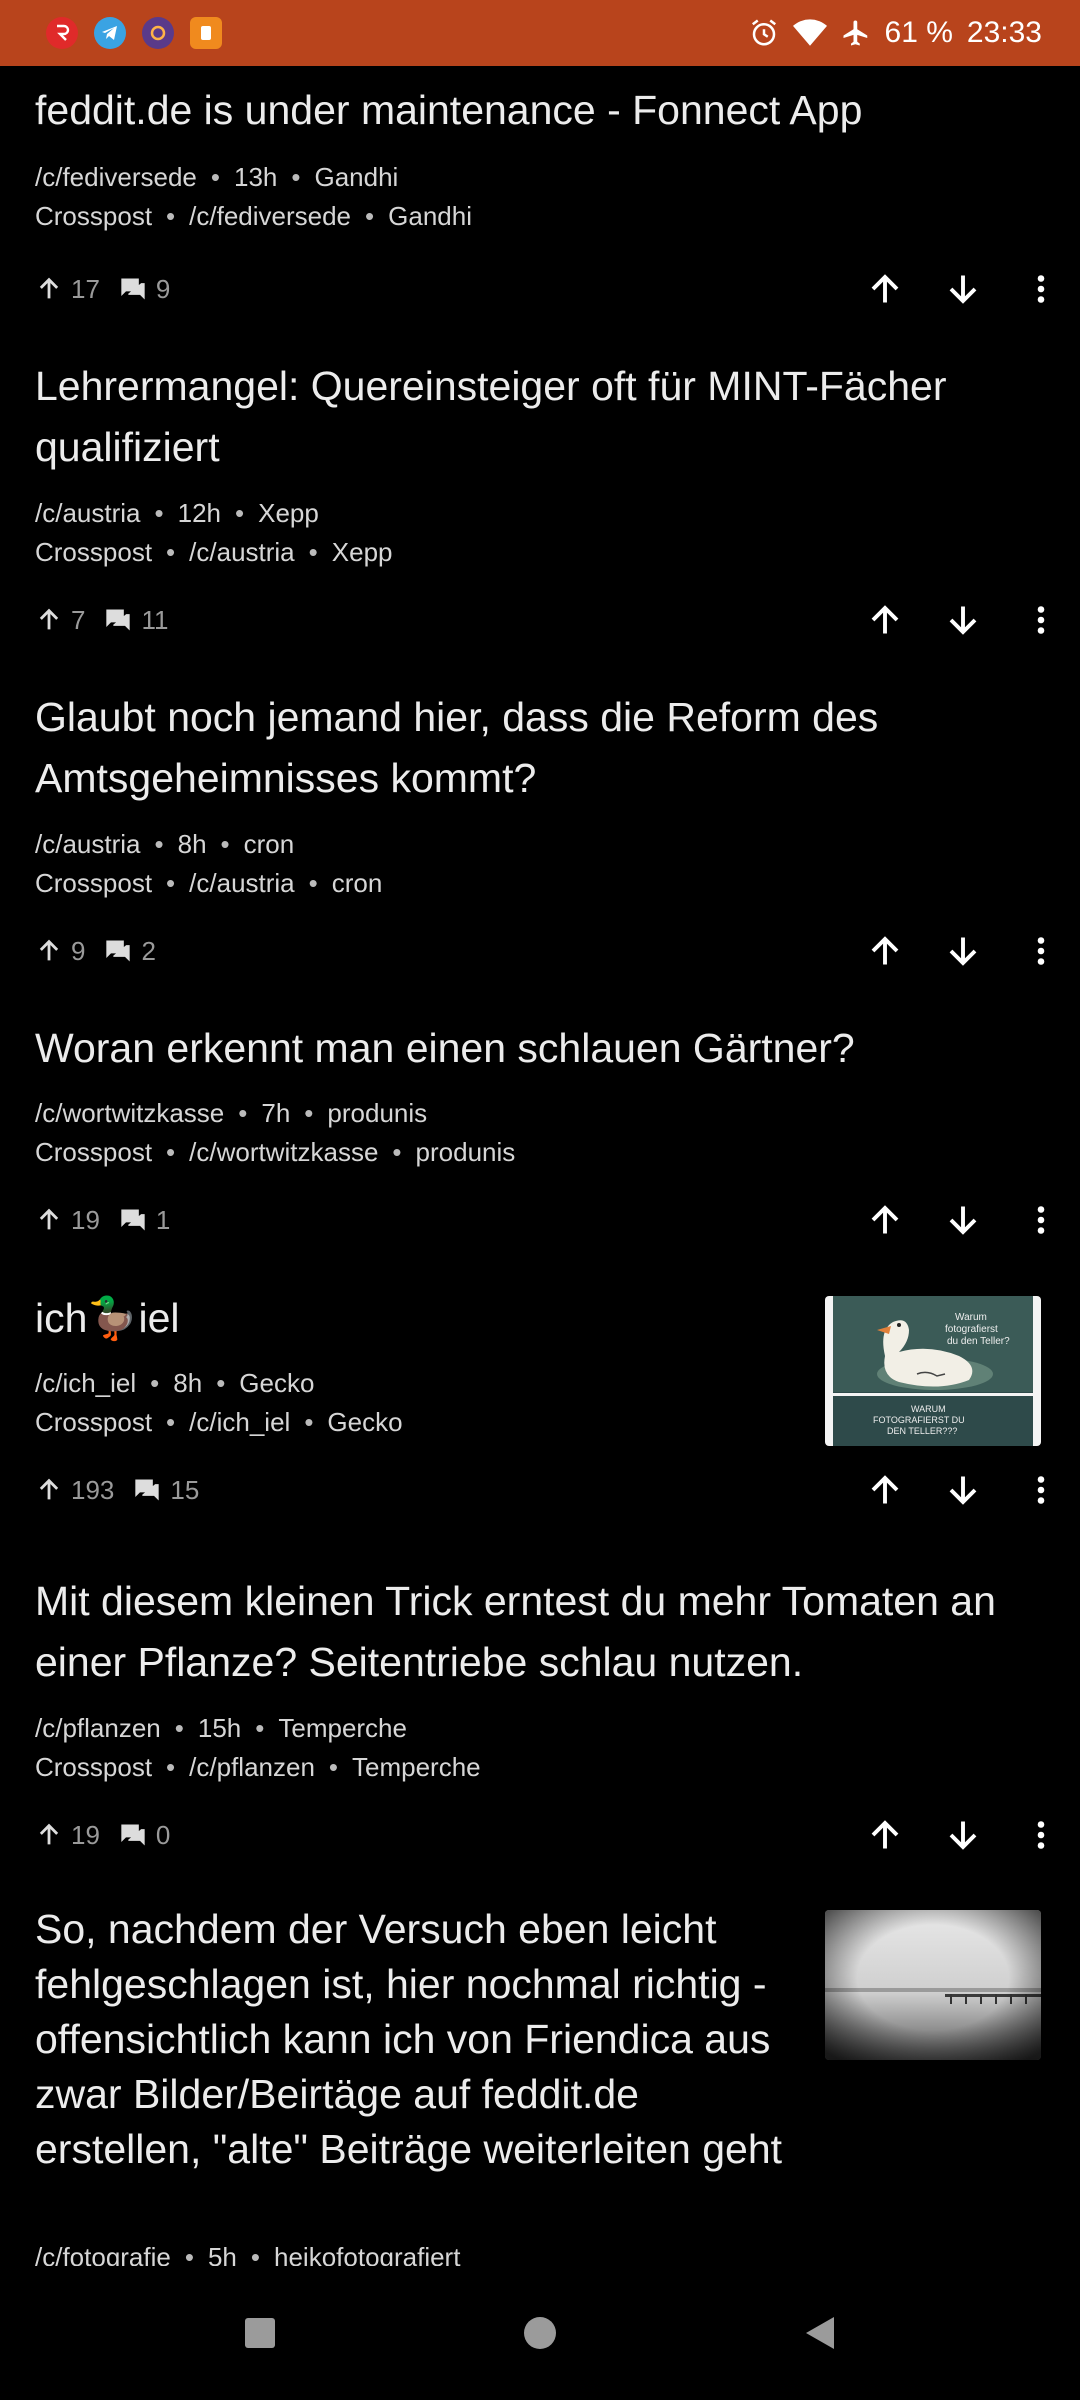 The image size is (1080, 2400). I want to click on arrow-down-icon, so click(963, 1490).